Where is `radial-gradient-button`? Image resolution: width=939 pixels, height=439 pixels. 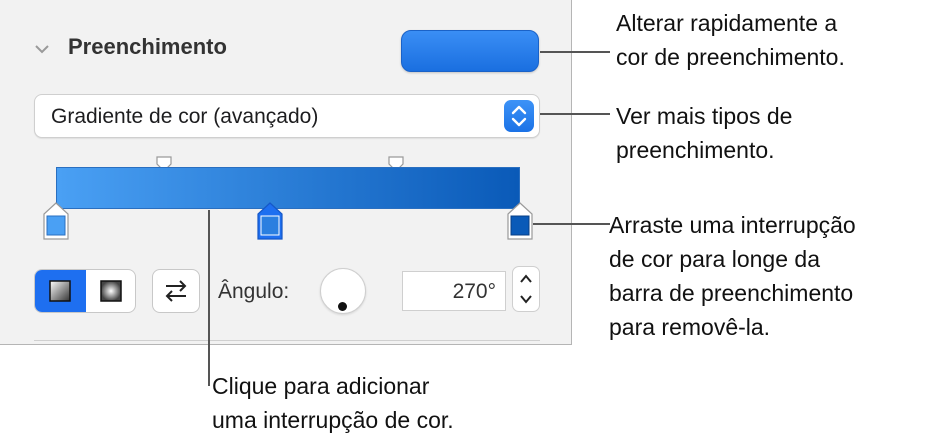 radial-gradient-button is located at coordinates (110, 291).